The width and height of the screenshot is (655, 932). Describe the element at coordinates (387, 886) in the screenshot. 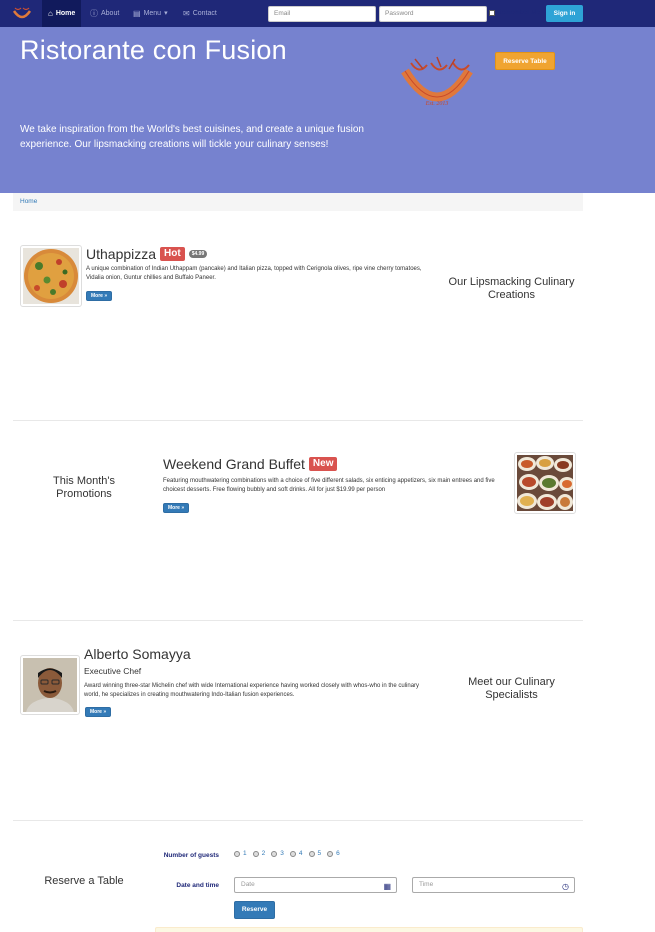

I see `calendar-icon: ▦` at that location.